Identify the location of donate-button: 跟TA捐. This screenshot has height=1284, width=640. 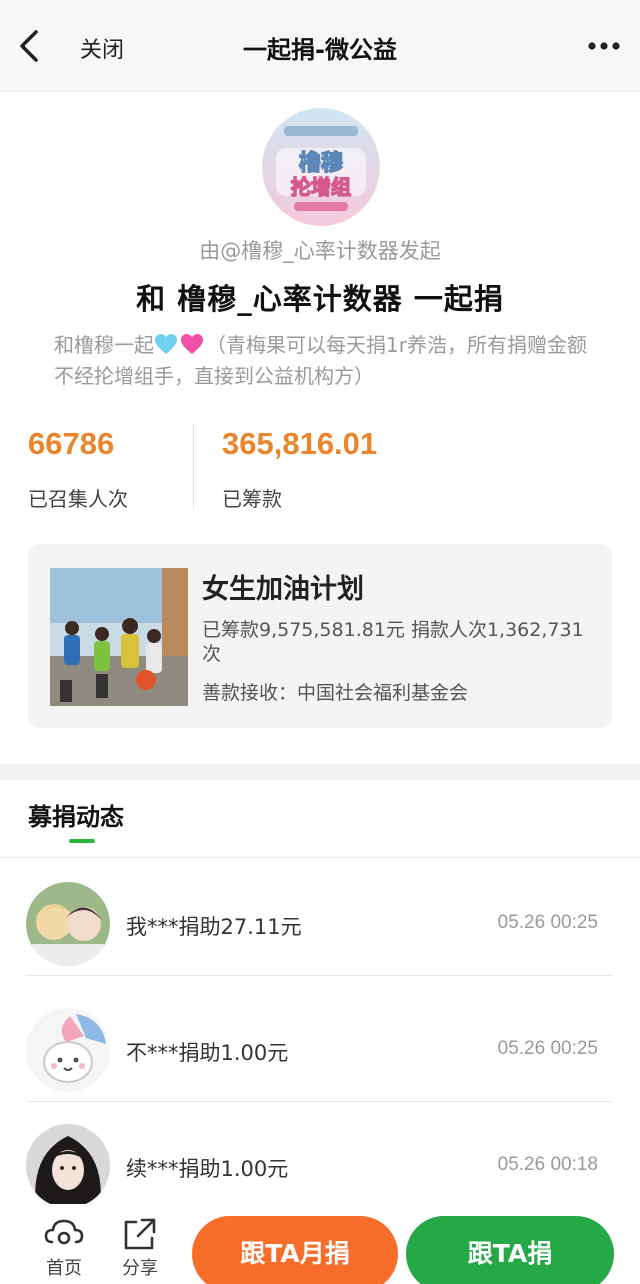
(510, 1250).